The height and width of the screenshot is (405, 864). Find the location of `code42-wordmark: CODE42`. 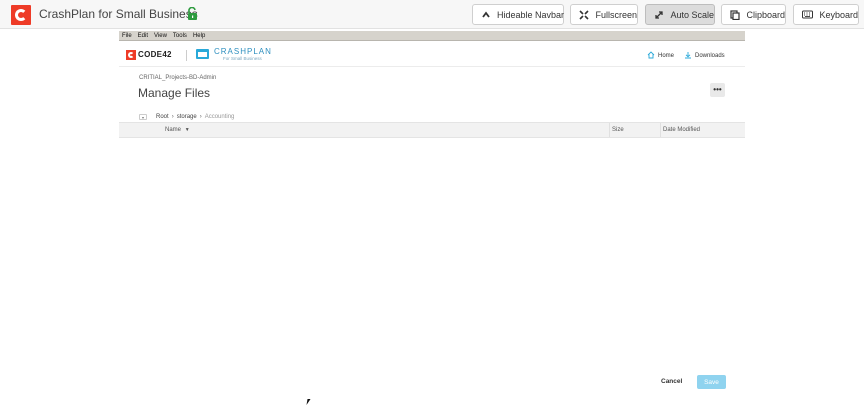

code42-wordmark: CODE42 is located at coordinates (155, 54).